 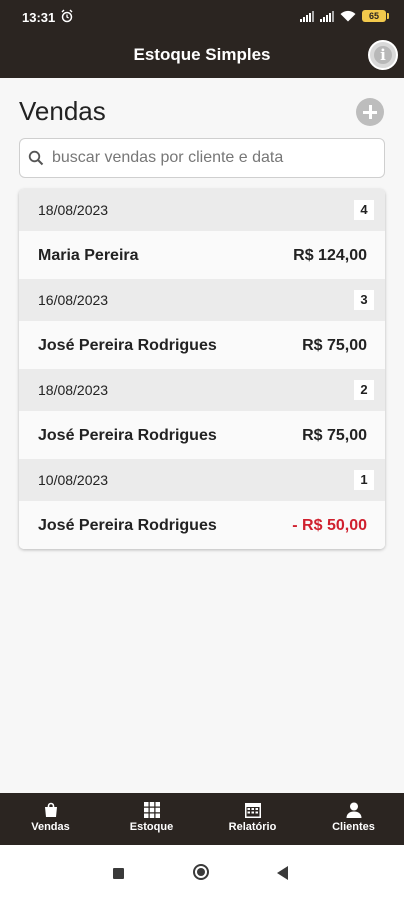 I want to click on sale-count-badge: 2, so click(x=364, y=390).